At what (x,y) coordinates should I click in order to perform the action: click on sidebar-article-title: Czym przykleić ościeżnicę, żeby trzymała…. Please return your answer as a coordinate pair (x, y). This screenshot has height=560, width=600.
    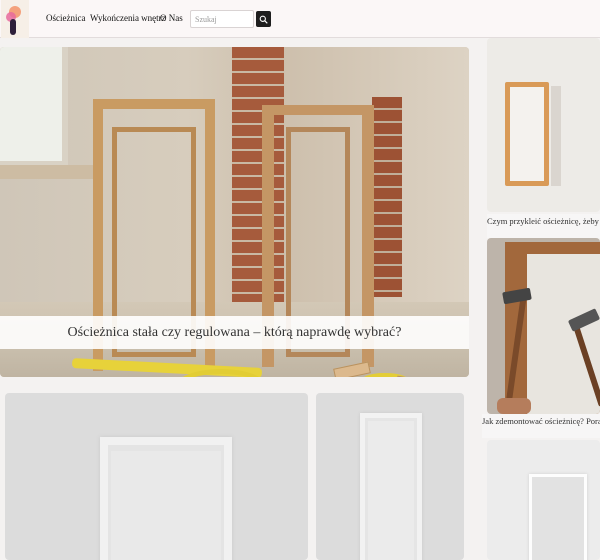
    Looking at the image, I should click on (543, 226).